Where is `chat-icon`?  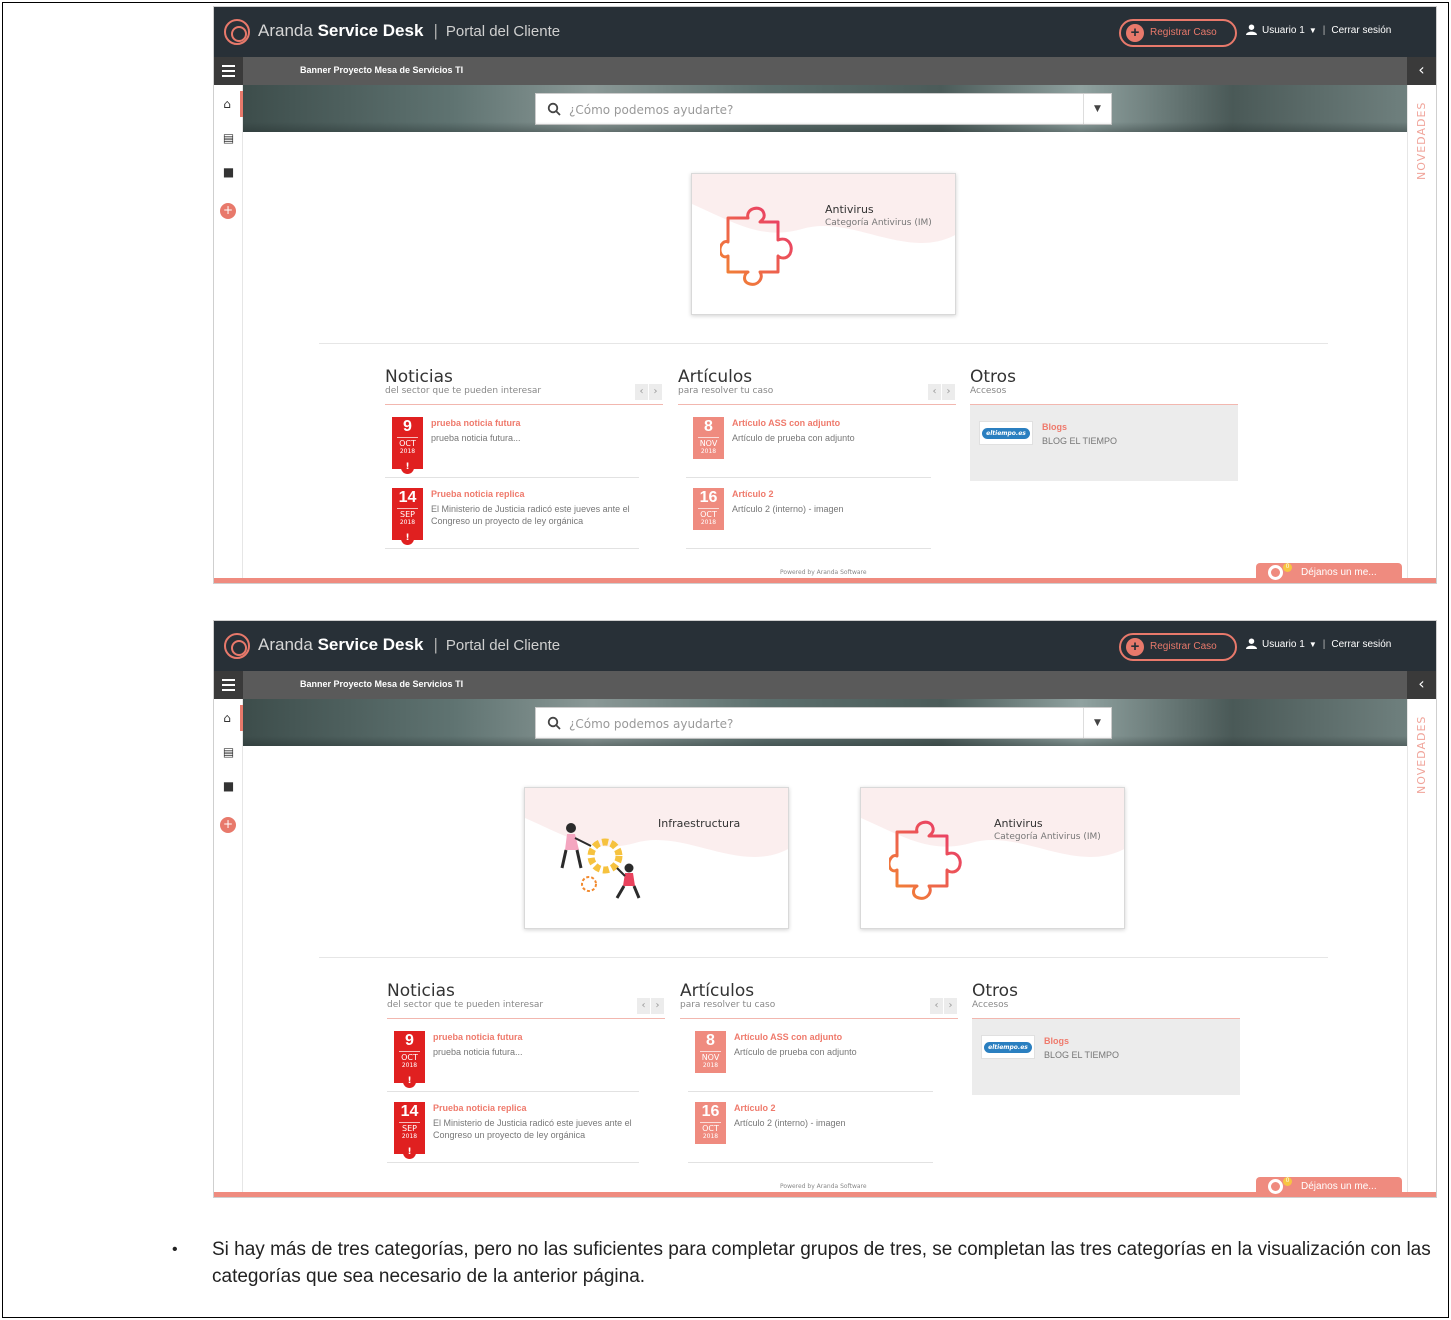 chat-icon is located at coordinates (1275, 1186).